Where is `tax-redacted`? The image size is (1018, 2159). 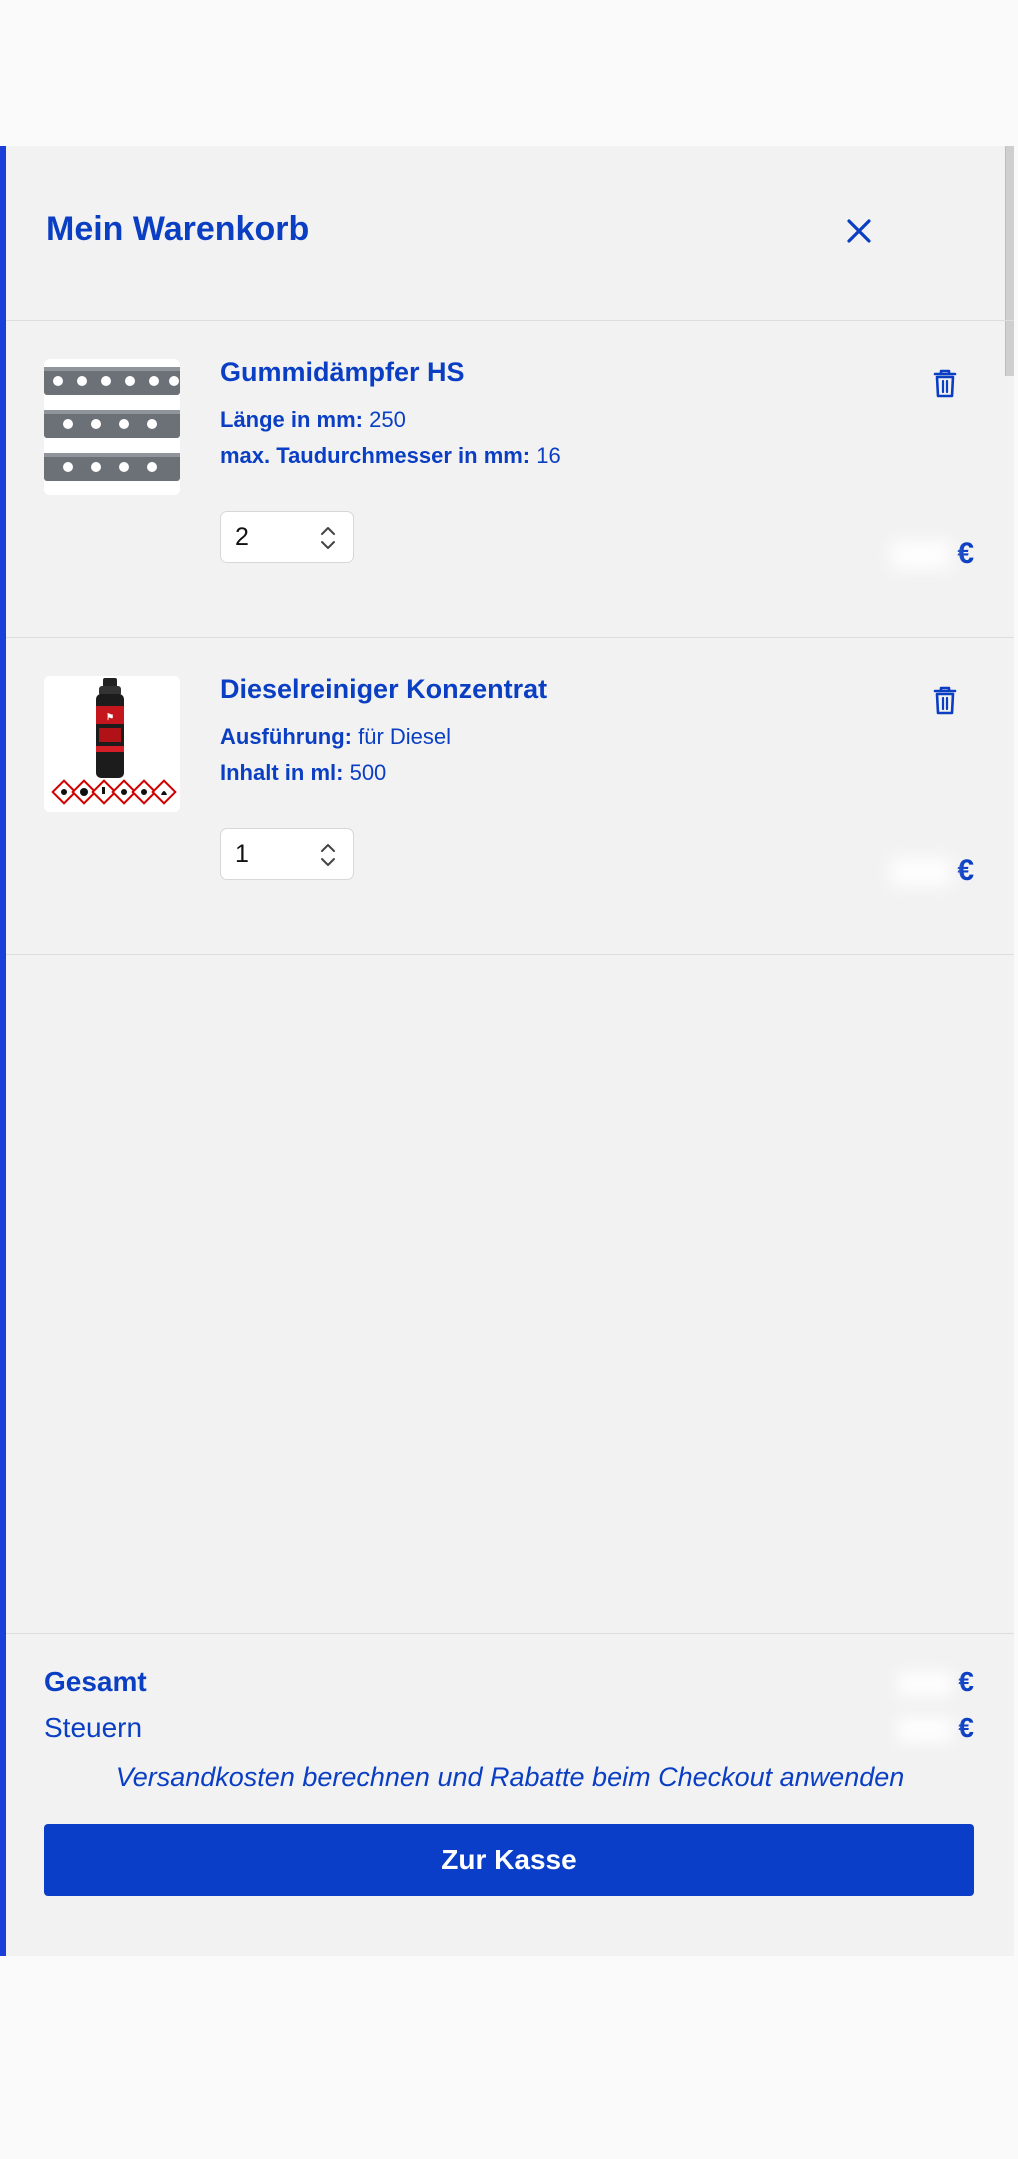
tax-redacted is located at coordinates (925, 1729).